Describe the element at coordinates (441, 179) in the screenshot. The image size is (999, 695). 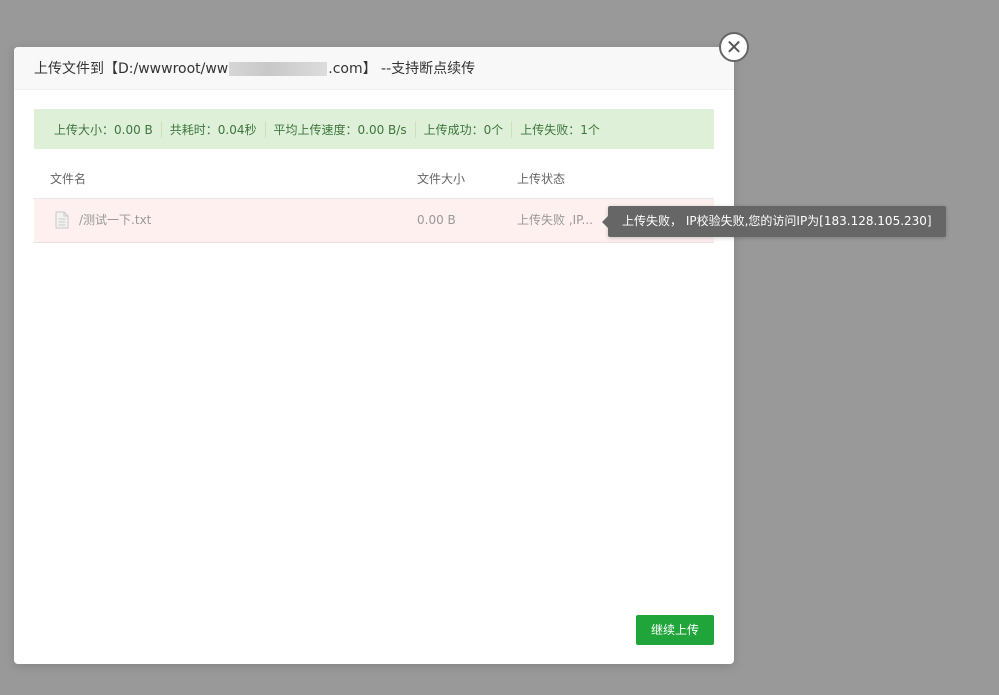
I see `header-filesize: 文件大小` at that location.